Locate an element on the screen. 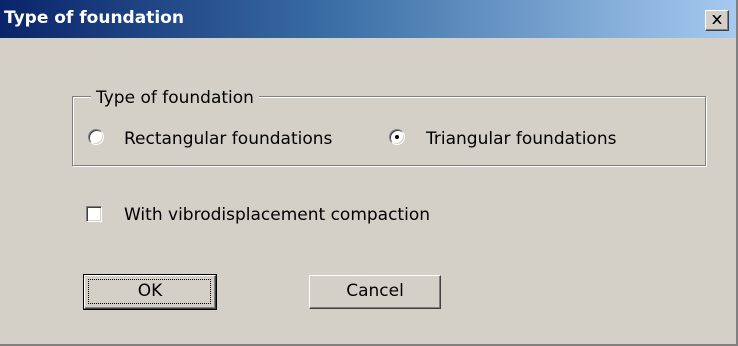  close-icon is located at coordinates (717, 19).